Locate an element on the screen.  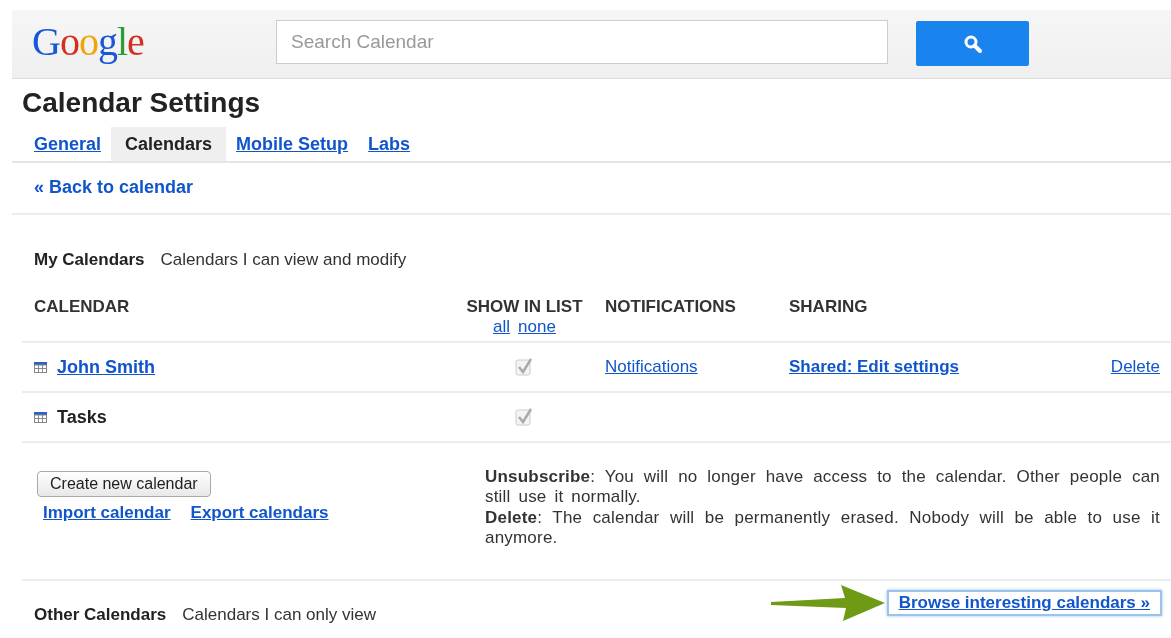
note-text: Unsubscribe: You will no longer have access to the calendar. Other people can still use it normally. is located at coordinates (822, 487).